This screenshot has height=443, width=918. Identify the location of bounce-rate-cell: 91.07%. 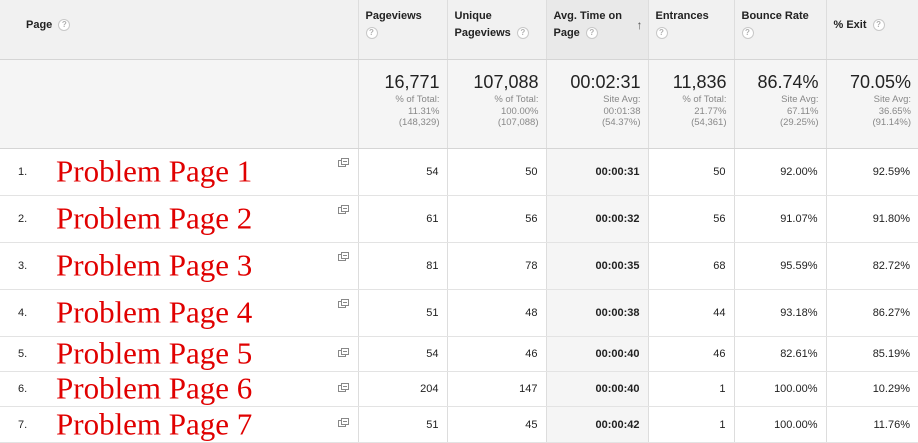
(779, 219).